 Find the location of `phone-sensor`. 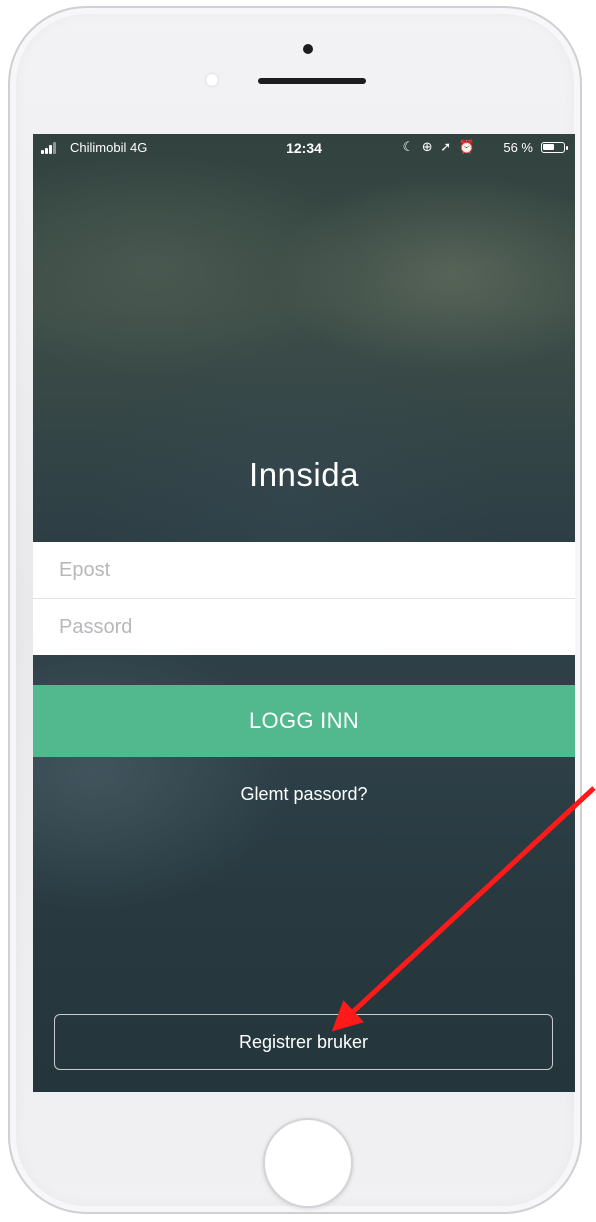

phone-sensor is located at coordinates (308, 49).